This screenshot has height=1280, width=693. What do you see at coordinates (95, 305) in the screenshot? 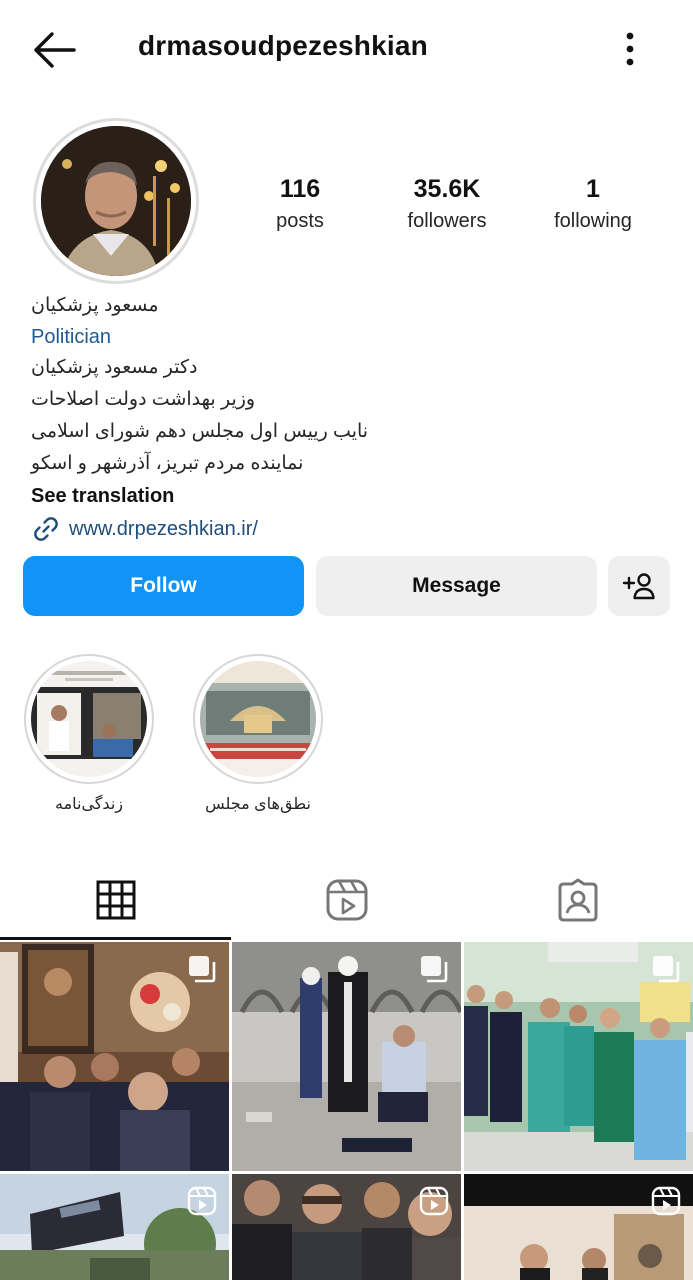
I see `profile-display-name: مسعود پزشکیان` at bounding box center [95, 305].